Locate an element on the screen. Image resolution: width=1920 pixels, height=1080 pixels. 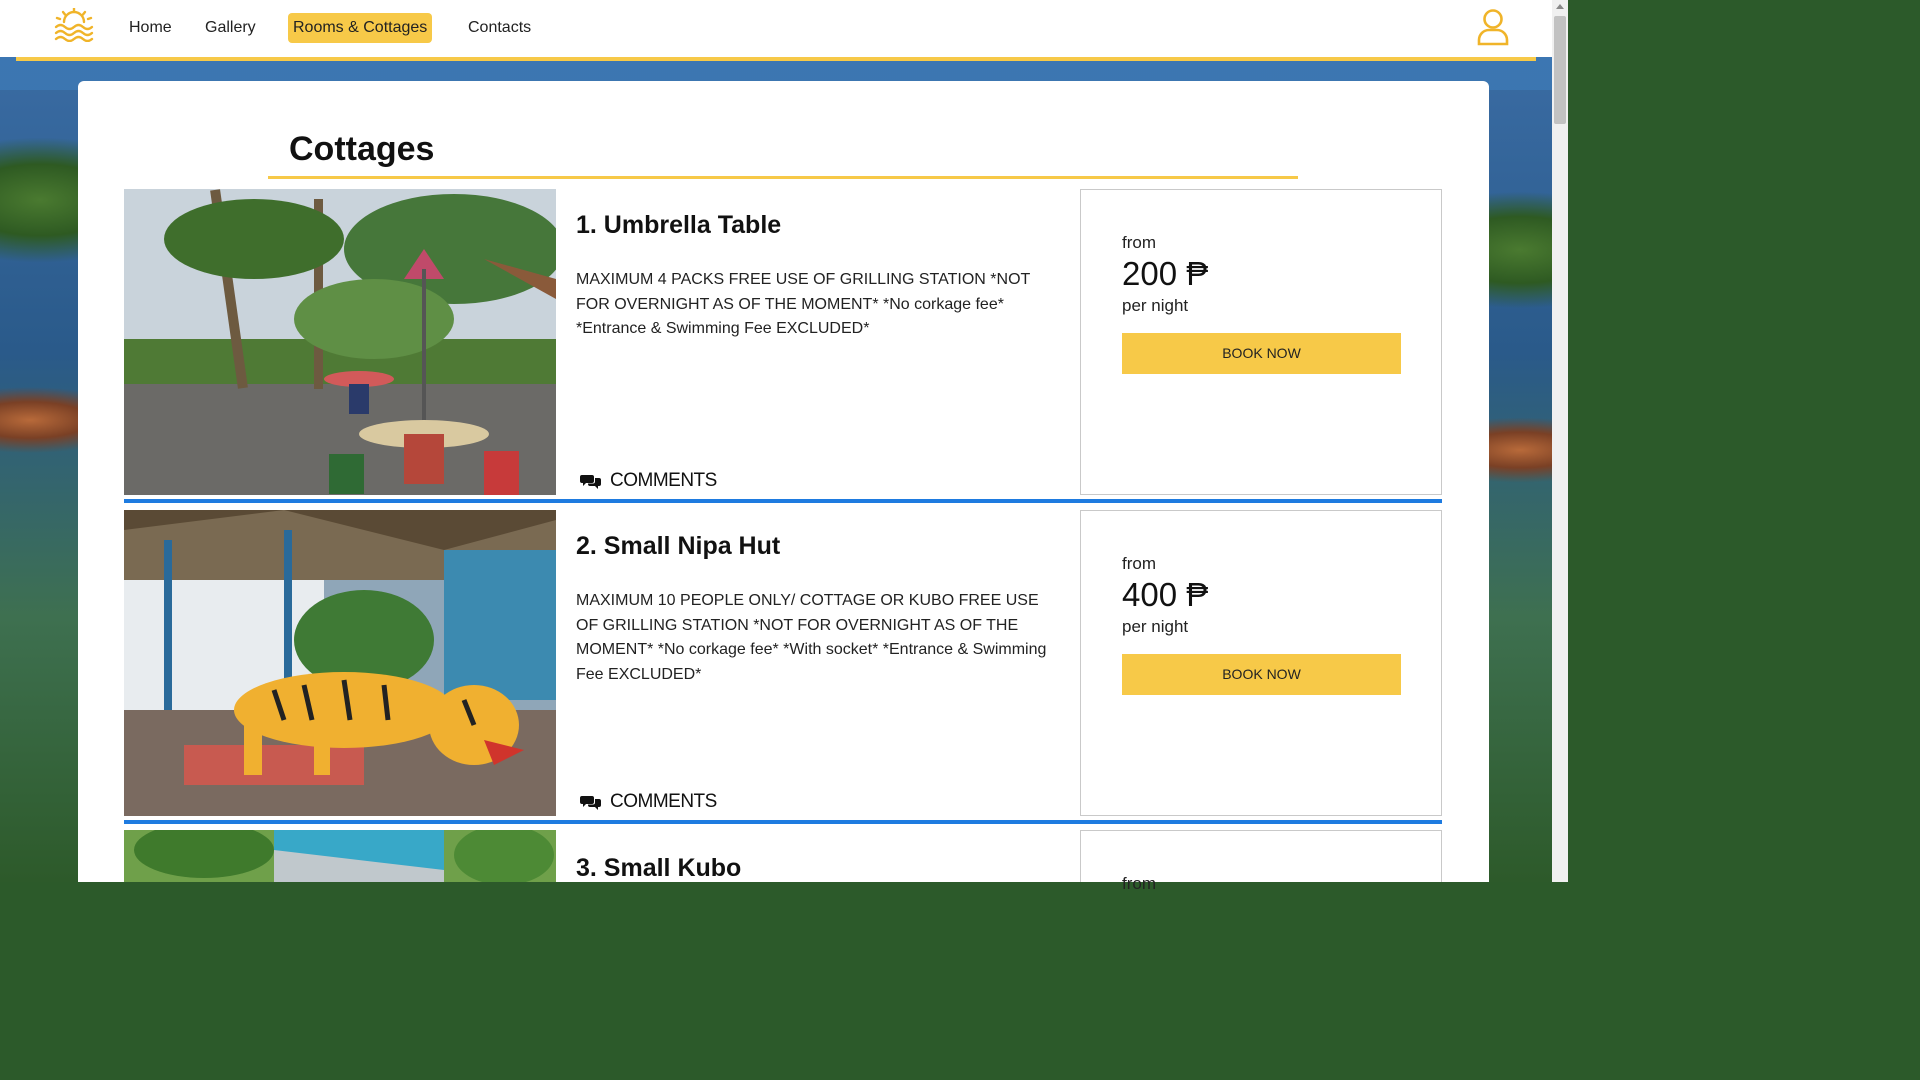
user-account-icon is located at coordinates (1493, 27).